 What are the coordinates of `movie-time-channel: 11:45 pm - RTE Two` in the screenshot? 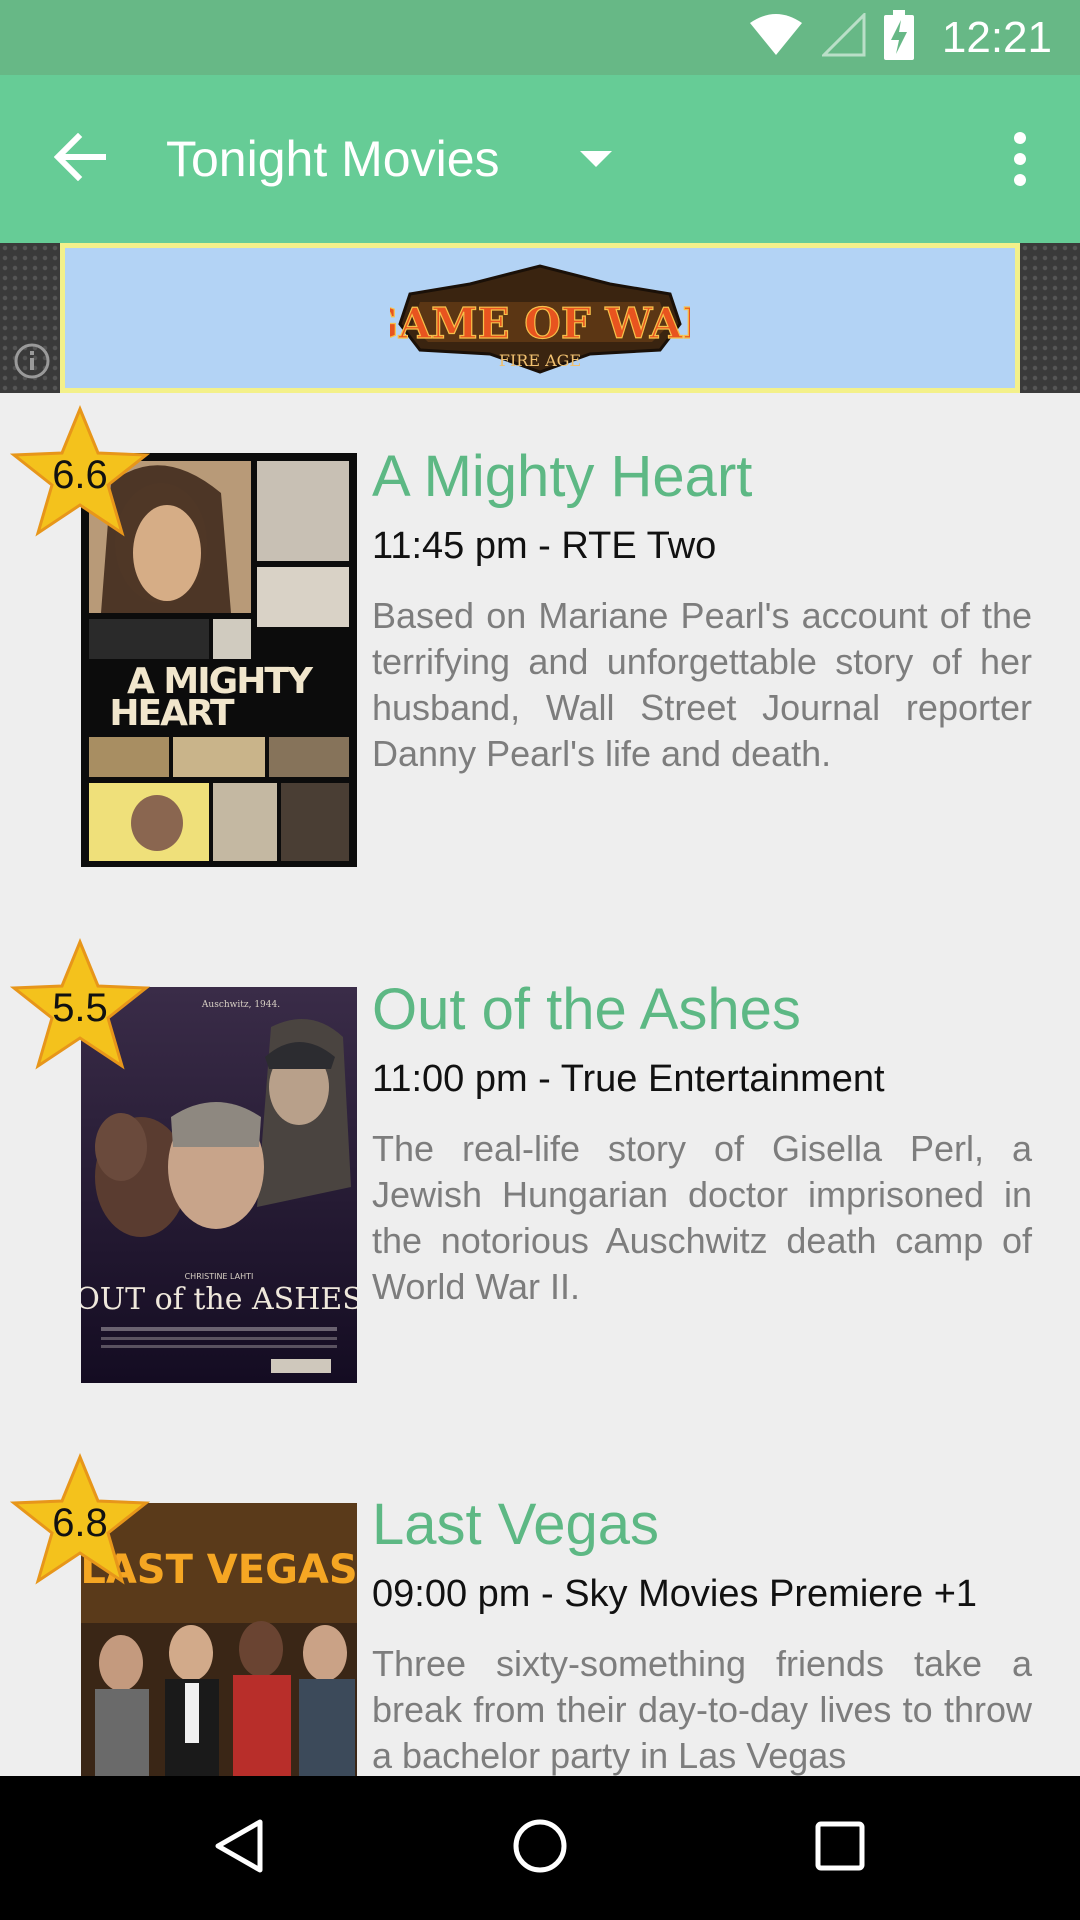 It's located at (544, 546).